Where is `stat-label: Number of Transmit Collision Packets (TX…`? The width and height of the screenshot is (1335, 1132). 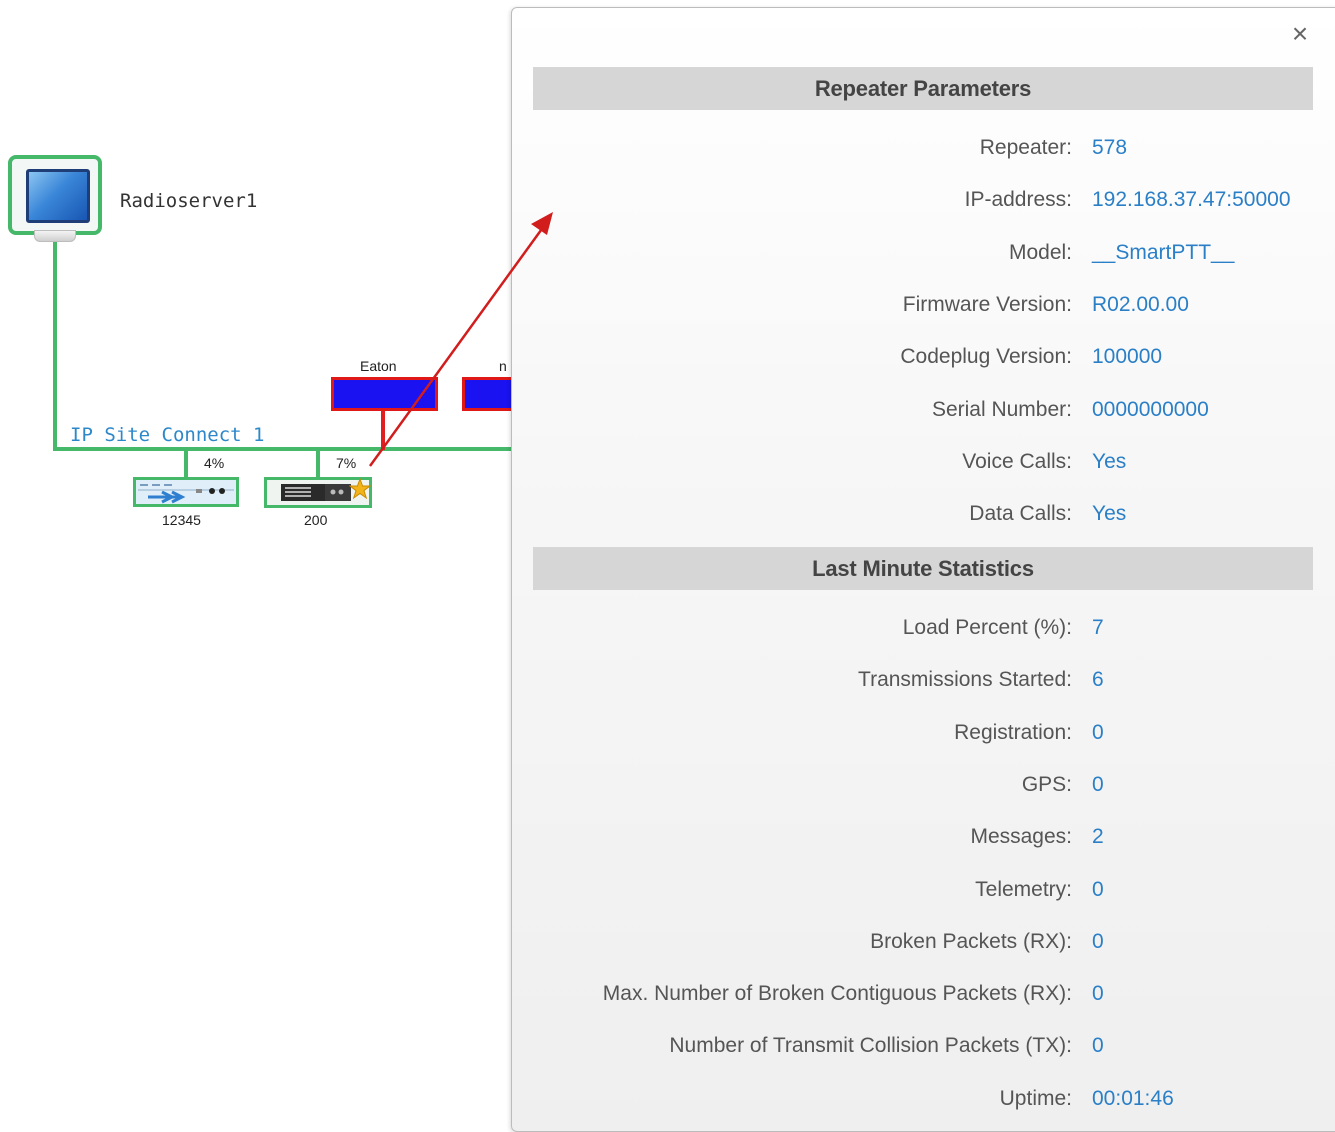
stat-label: Number of Transmit Collision Packets (TX… is located at coordinates (870, 1046).